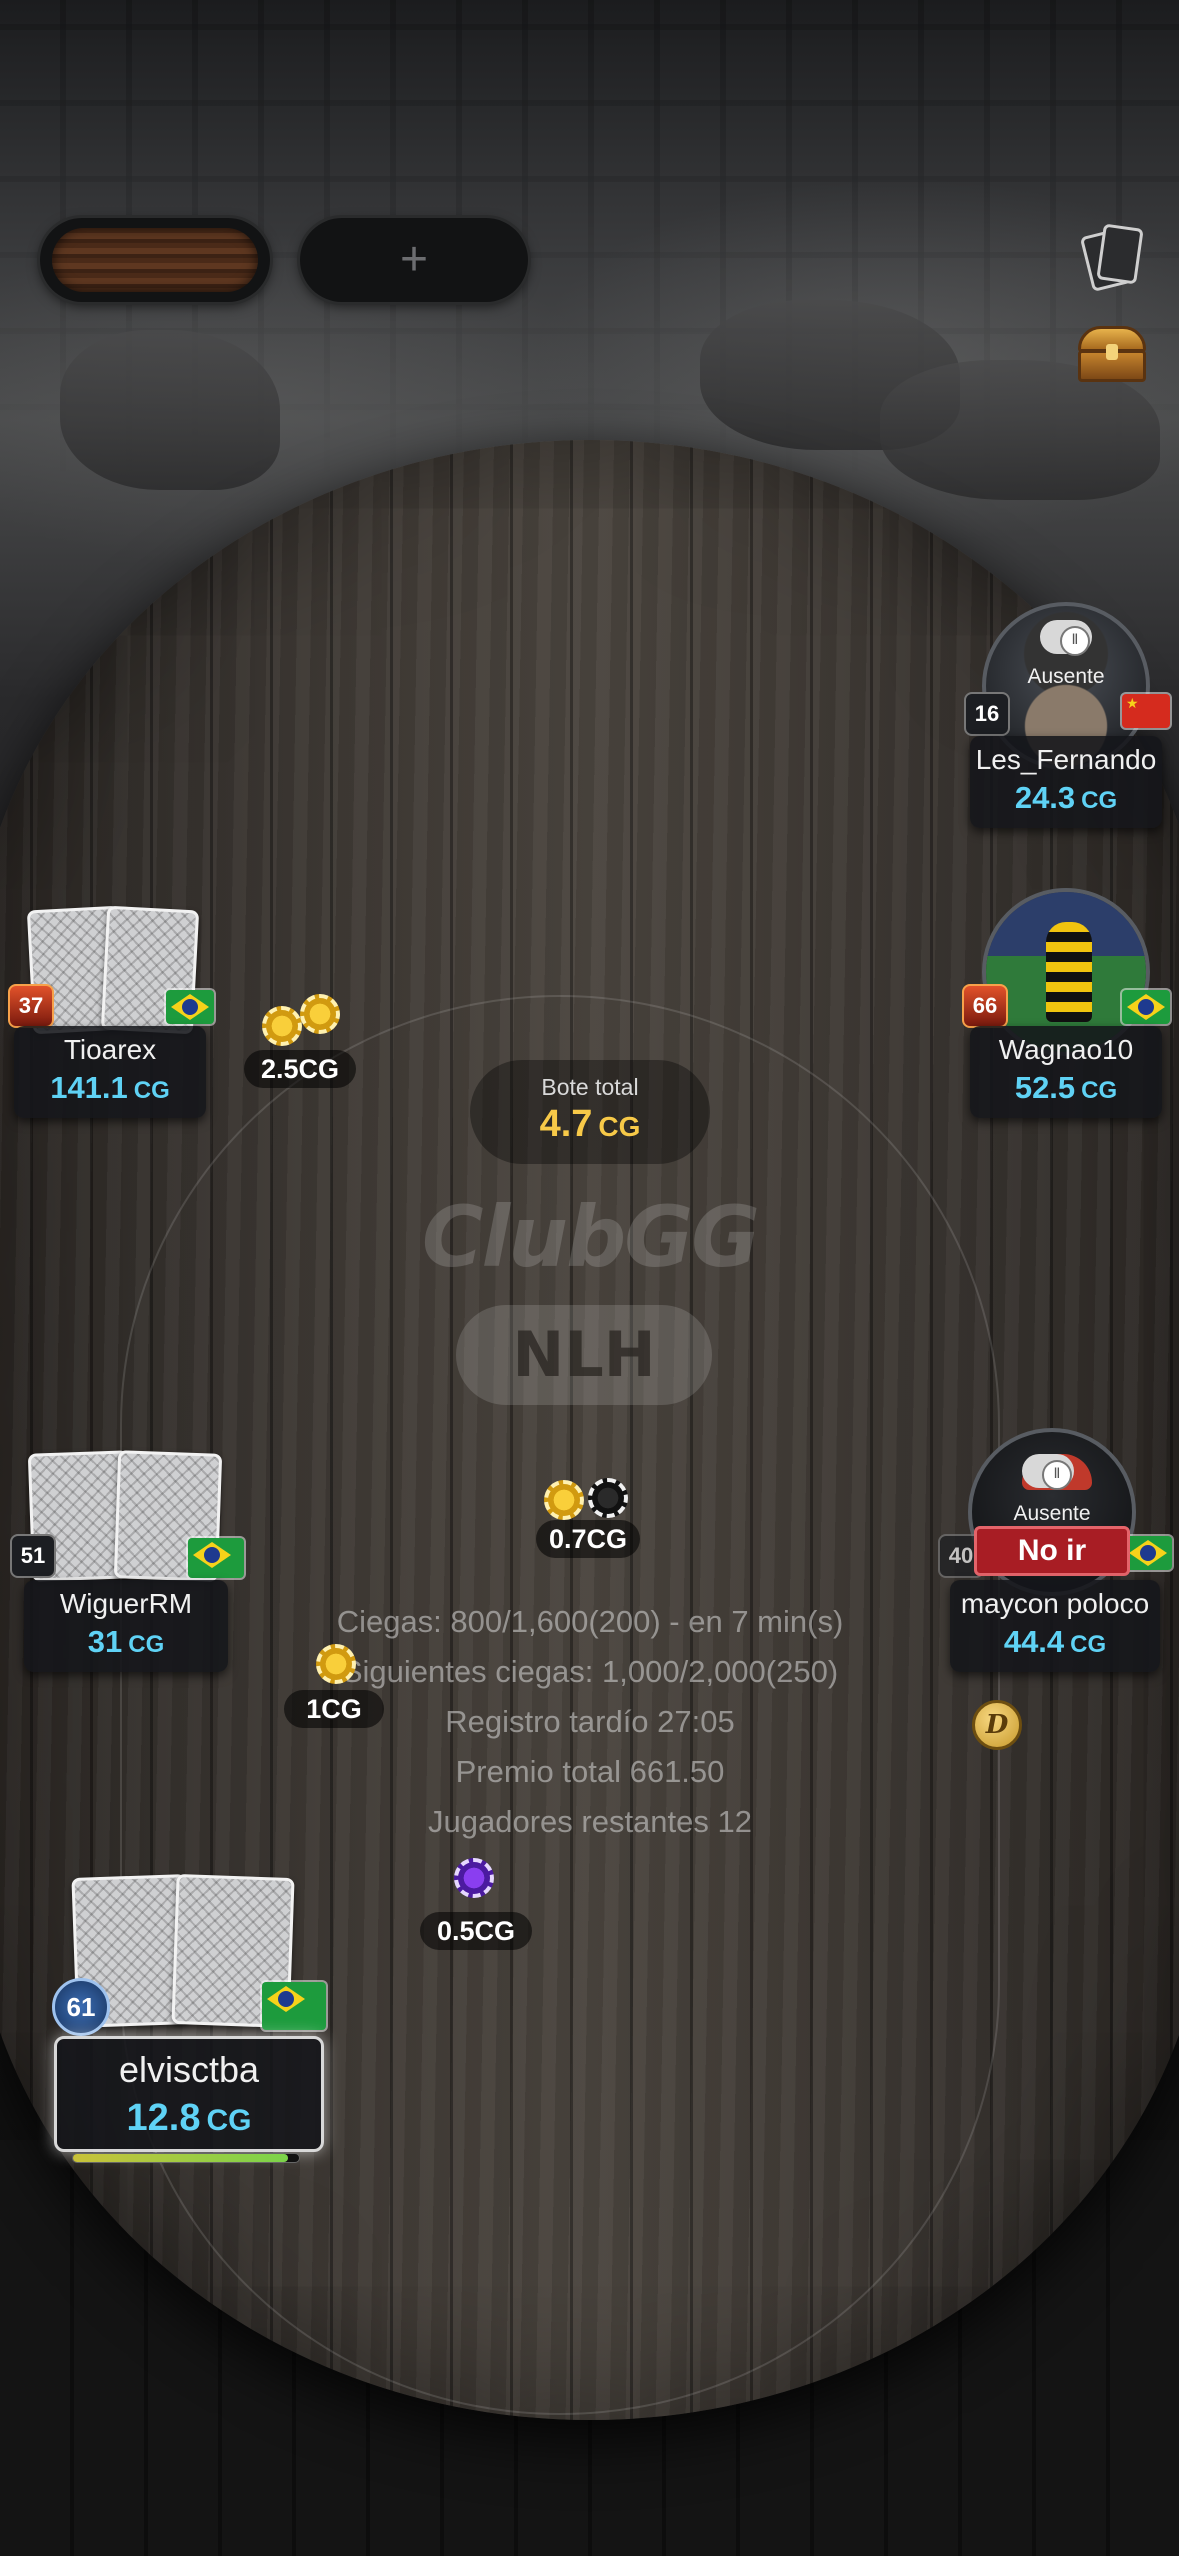 The height and width of the screenshot is (2556, 1179). I want to click on stack-amount: 12.8, so click(163, 2118).